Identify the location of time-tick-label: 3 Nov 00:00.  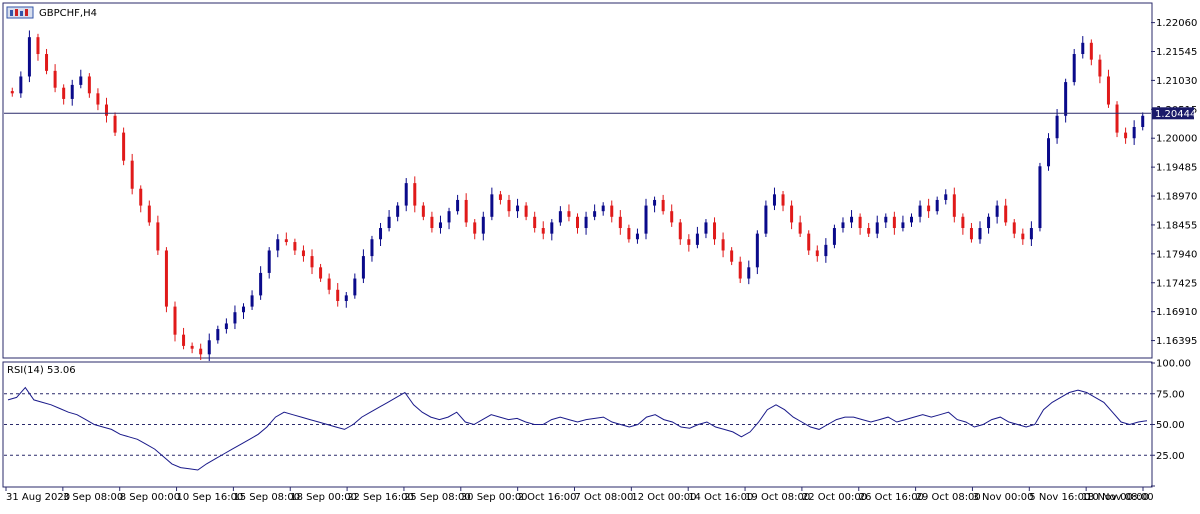
(1002, 497).